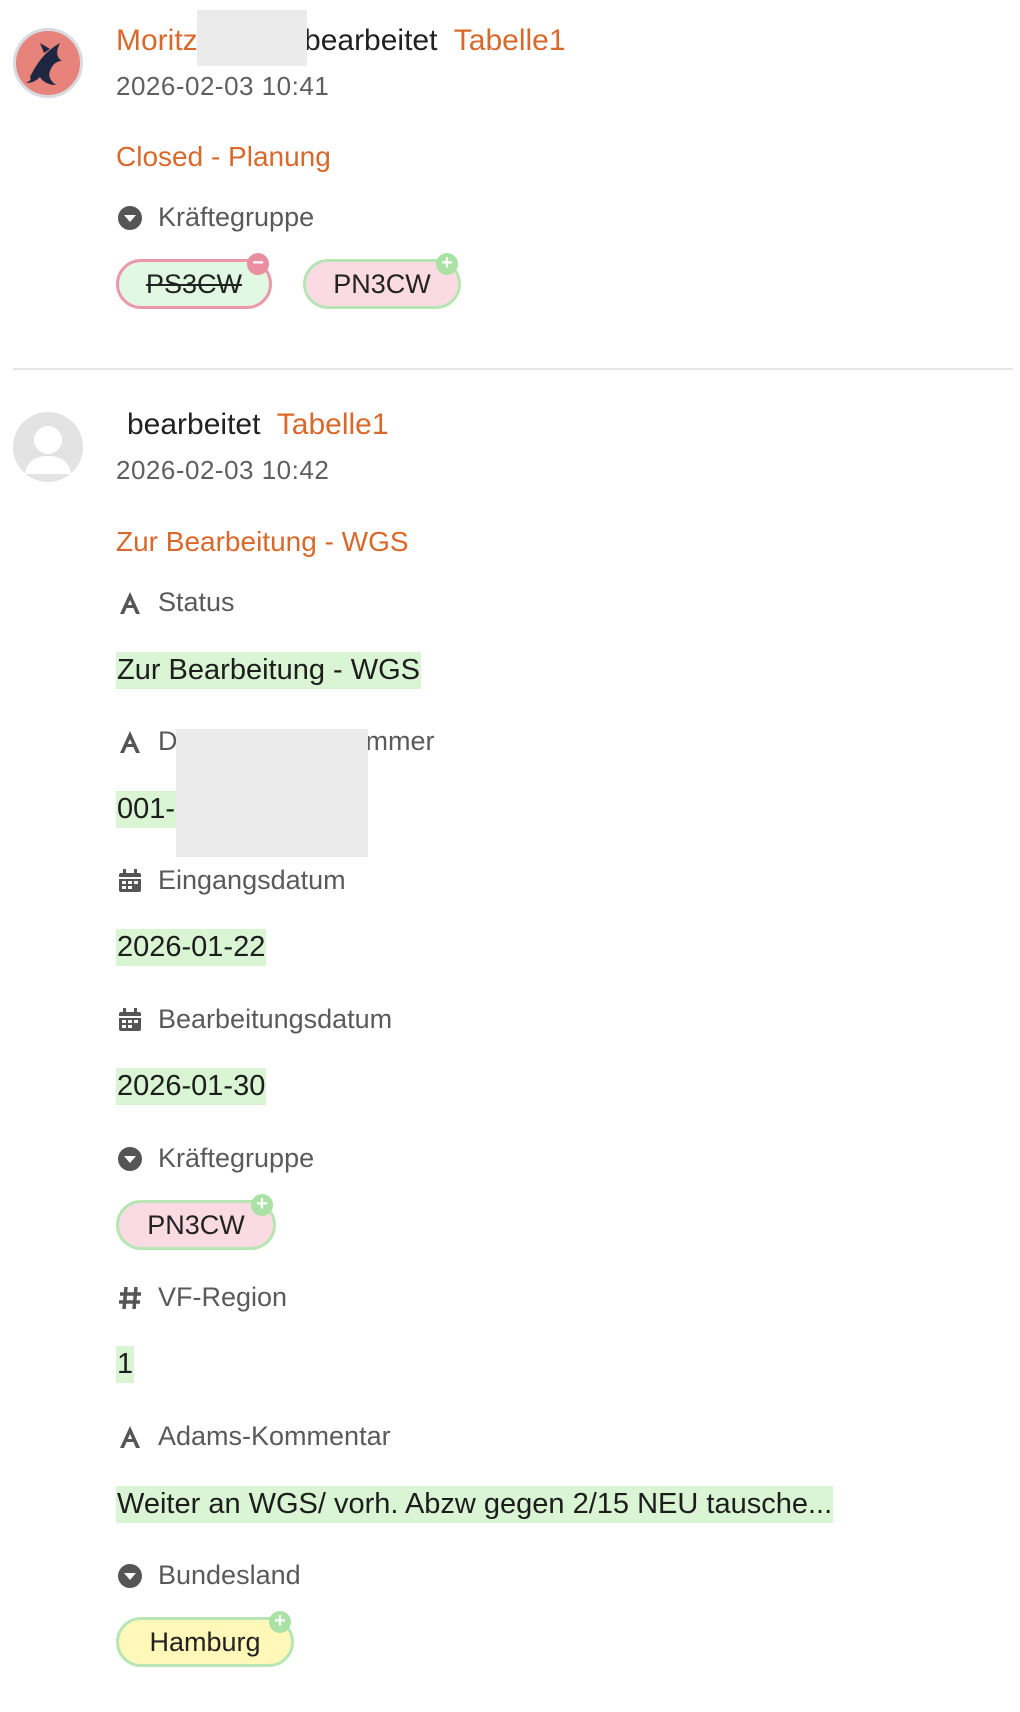 The width and height of the screenshot is (1020, 1712). Describe the element at coordinates (44, 64) in the screenshot. I see `shark-avatar-icon` at that location.